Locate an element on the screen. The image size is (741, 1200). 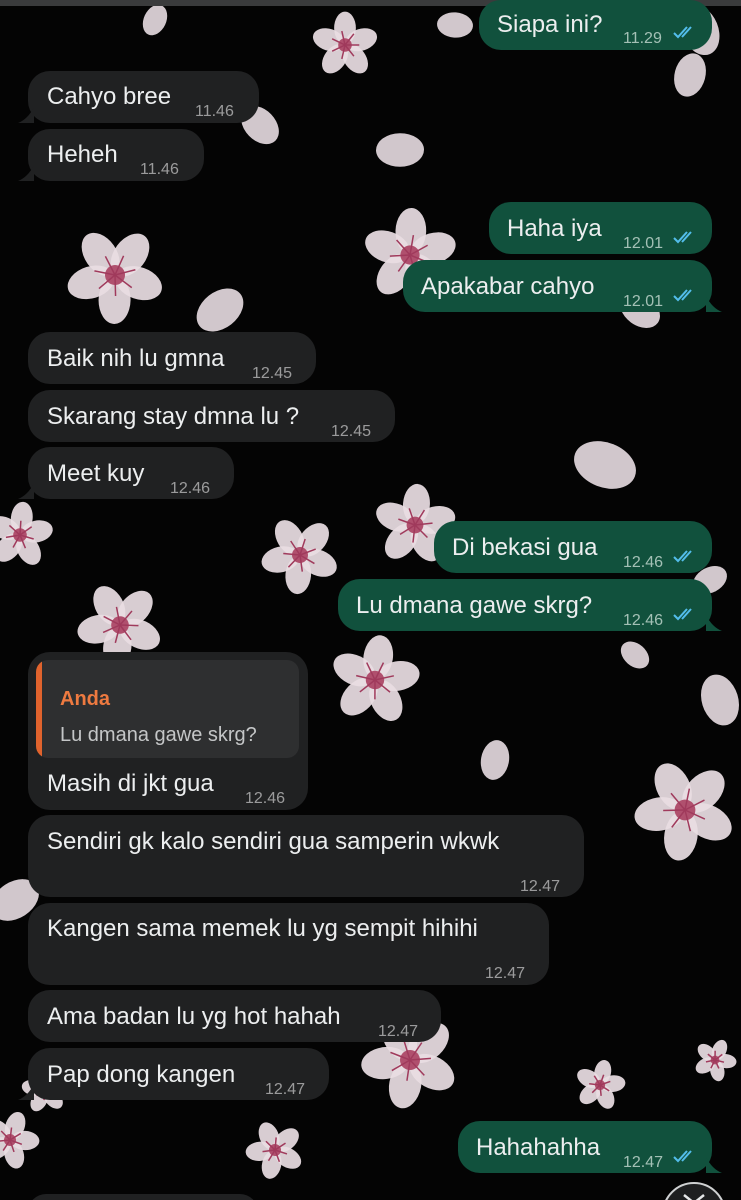
quote-text: Lu dmana gawe skrg? is located at coordinates (158, 735).